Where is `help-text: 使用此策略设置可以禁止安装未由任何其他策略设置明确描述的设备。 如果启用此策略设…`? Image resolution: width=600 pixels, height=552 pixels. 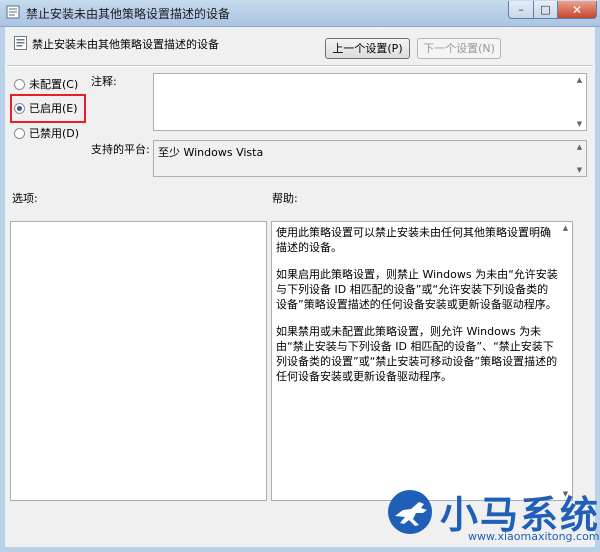 help-text: 使用此策略设置可以禁止安装未由任何其他策略设置明确描述的设备。 如果启用此策略设… is located at coordinates (417, 310).